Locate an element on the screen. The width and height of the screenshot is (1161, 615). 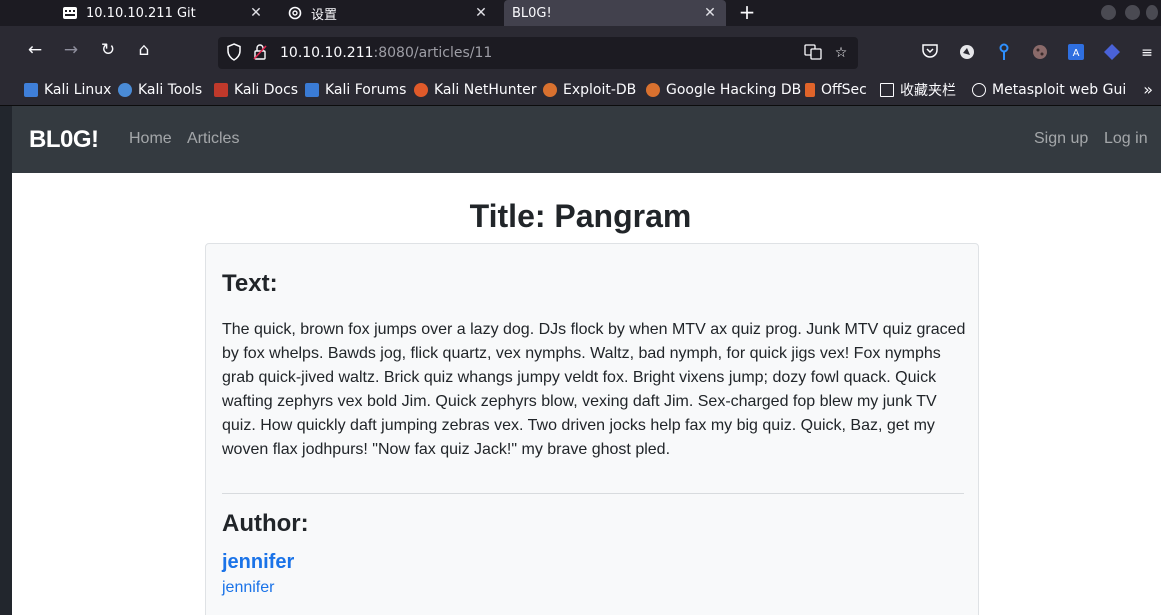
url-text: 10.10.10.211:8080/articles/11 is located at coordinates (386, 53).